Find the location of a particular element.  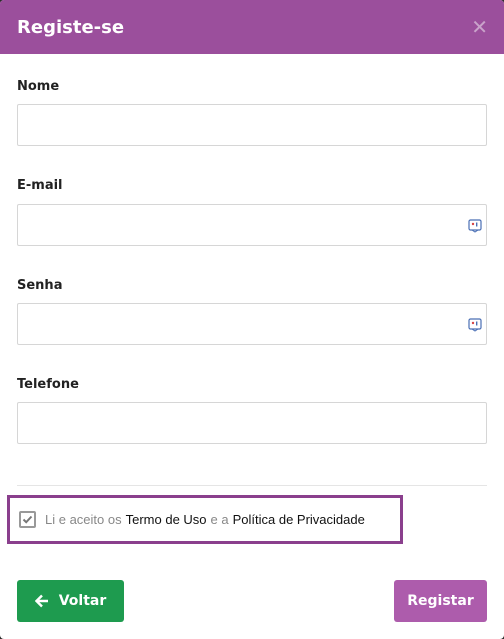

divider is located at coordinates (252, 485).